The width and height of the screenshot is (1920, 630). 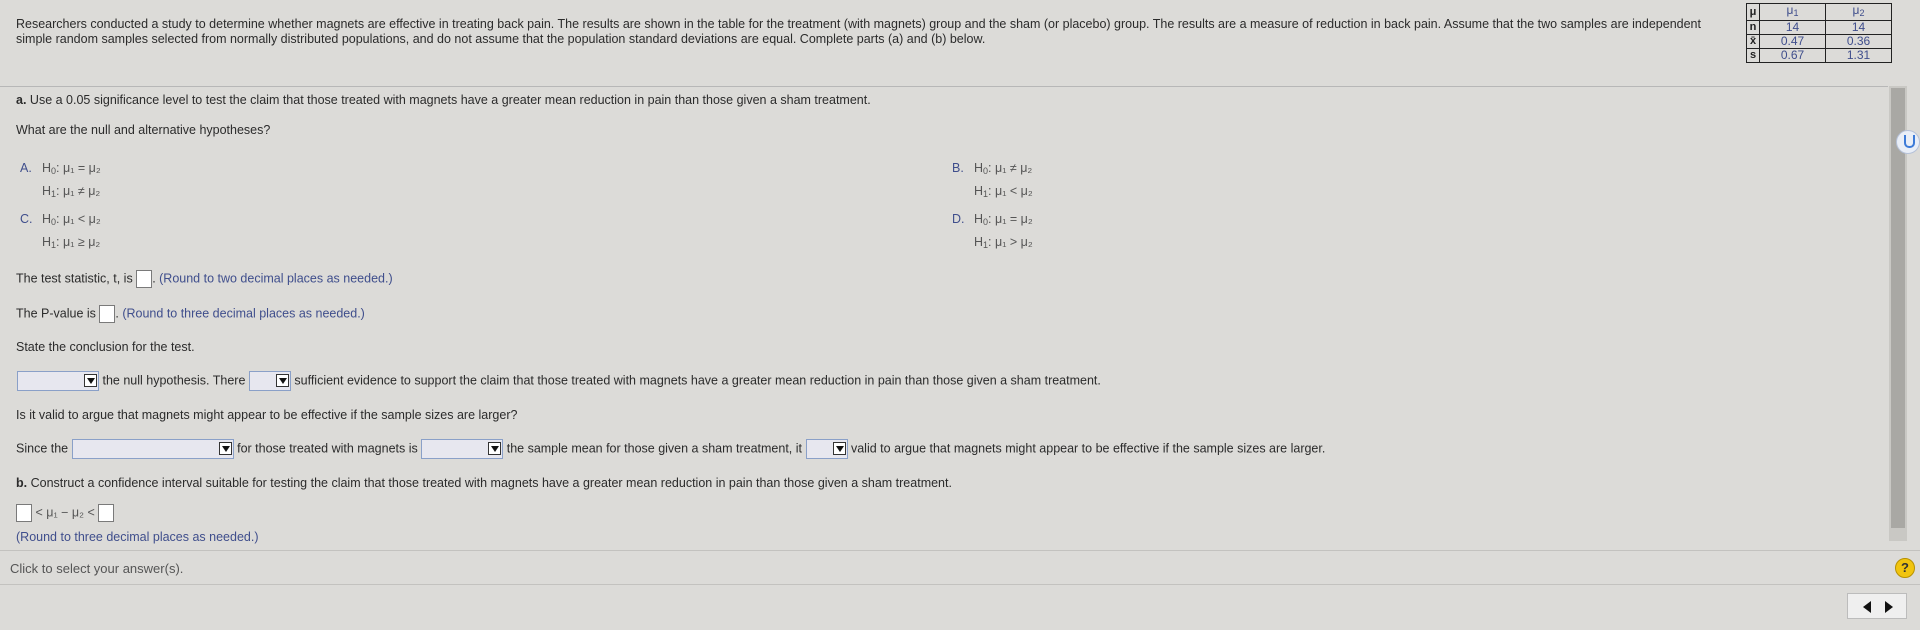 I want to click on cell-n-2: 14, so click(x=1858, y=27).